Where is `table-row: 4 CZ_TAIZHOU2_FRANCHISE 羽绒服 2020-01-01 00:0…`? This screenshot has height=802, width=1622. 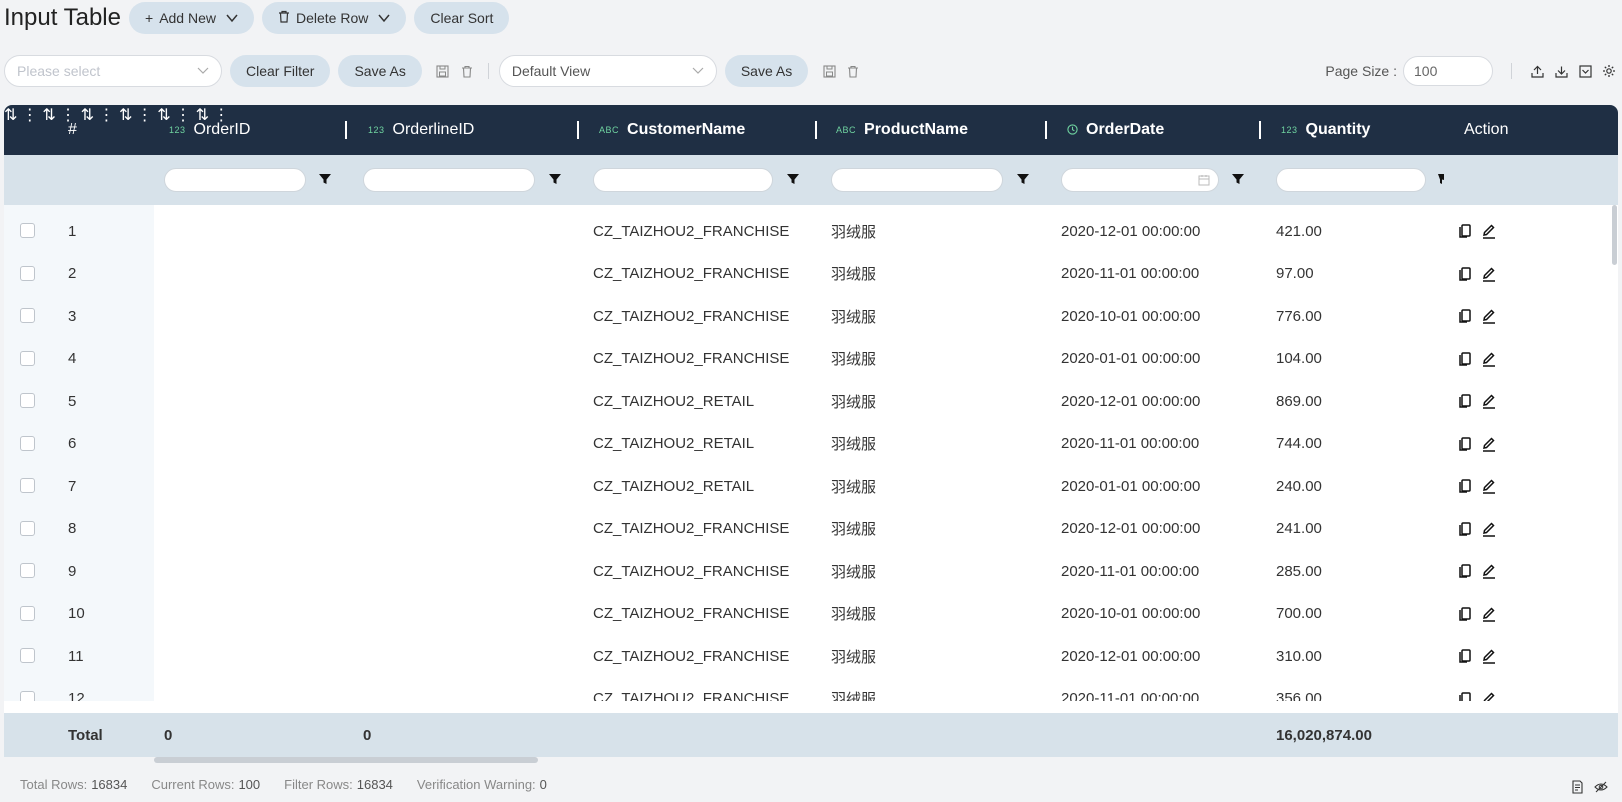 table-row: 4 CZ_TAIZHOU2_FRANCHISE 羽绒服 2020-01-01 00:0… is located at coordinates (811, 359).